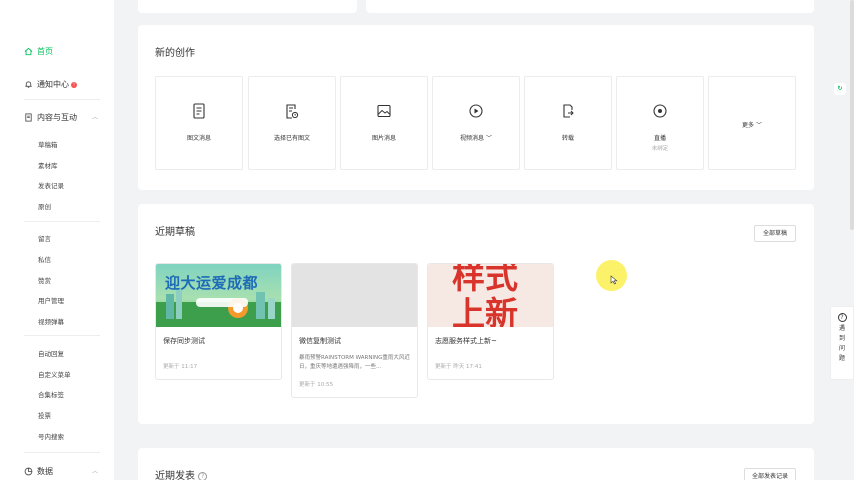 The image size is (854, 480). What do you see at coordinates (384, 111) in the screenshot?
I see `image-icon` at bounding box center [384, 111].